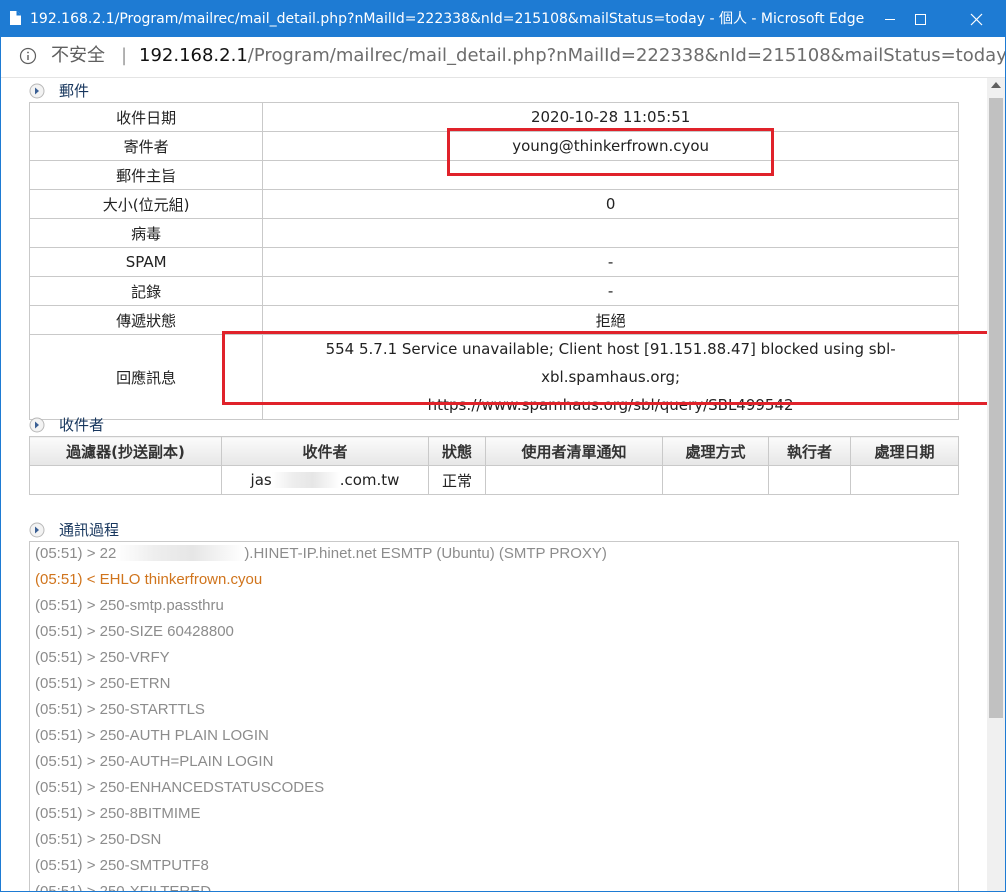 The width and height of the screenshot is (1006, 892). I want to click on info-icon, so click(28, 56).